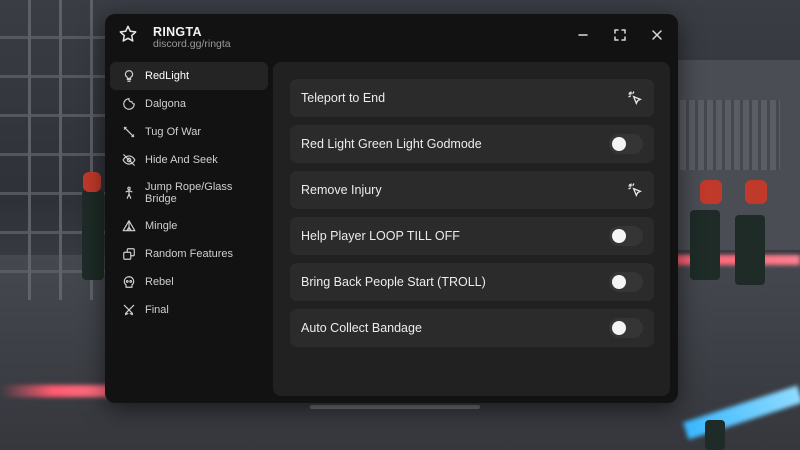 The image size is (800, 450). What do you see at coordinates (730, 260) in the screenshot?
I see `game-red-light-strip` at bounding box center [730, 260].